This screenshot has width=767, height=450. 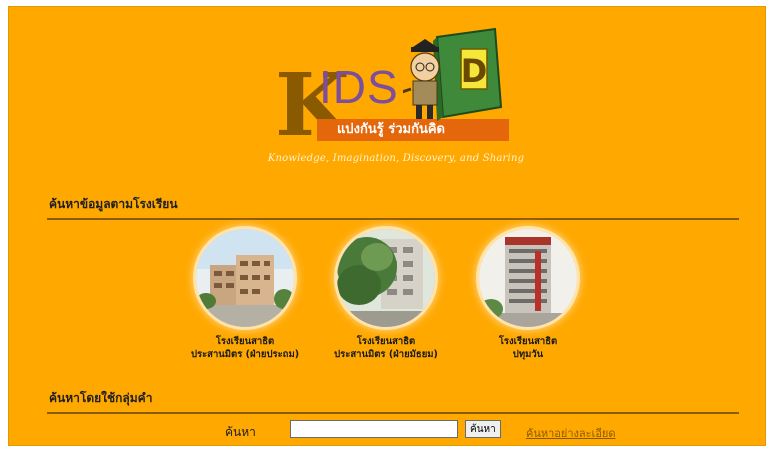 I want to click on school-link-pathumwan: โรงเรียนสาธิต ปทุมวัน, so click(x=528, y=295).